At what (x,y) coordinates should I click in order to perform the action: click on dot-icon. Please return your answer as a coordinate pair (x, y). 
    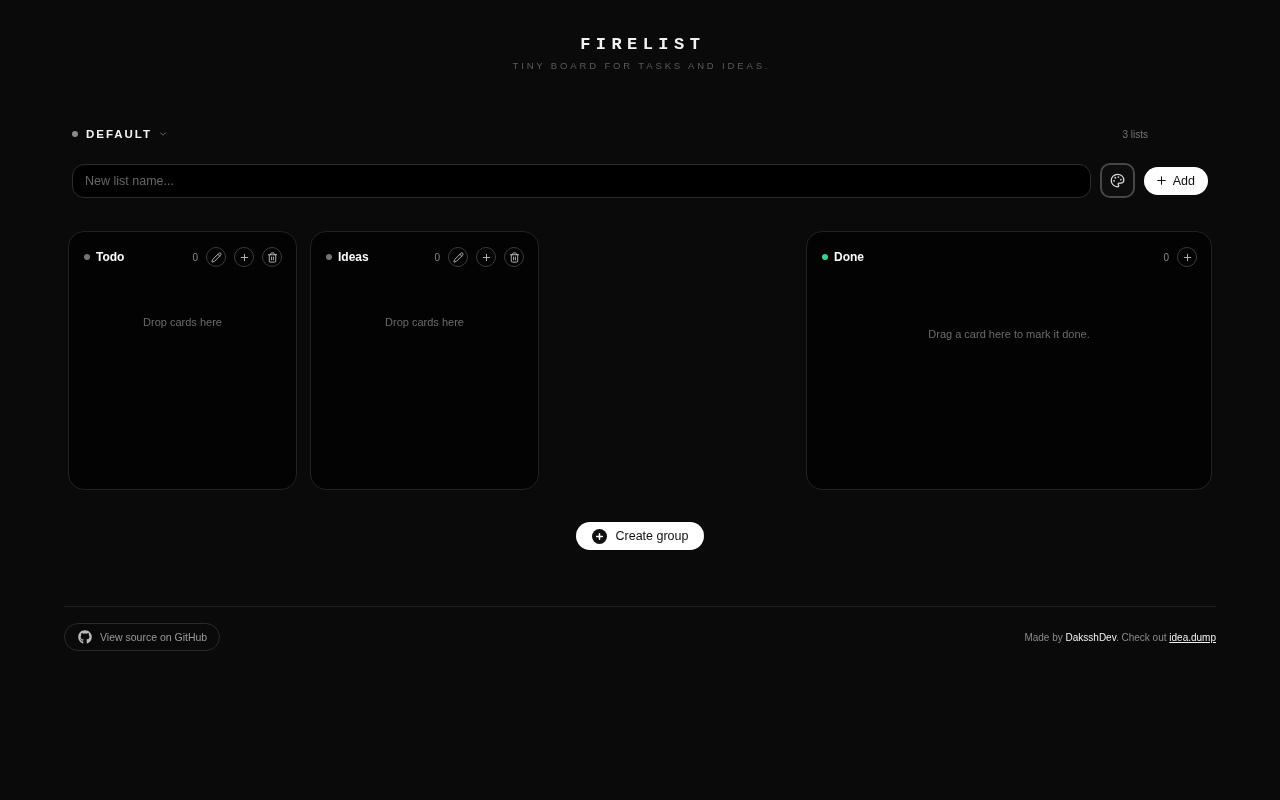
    Looking at the image, I should click on (75, 134).